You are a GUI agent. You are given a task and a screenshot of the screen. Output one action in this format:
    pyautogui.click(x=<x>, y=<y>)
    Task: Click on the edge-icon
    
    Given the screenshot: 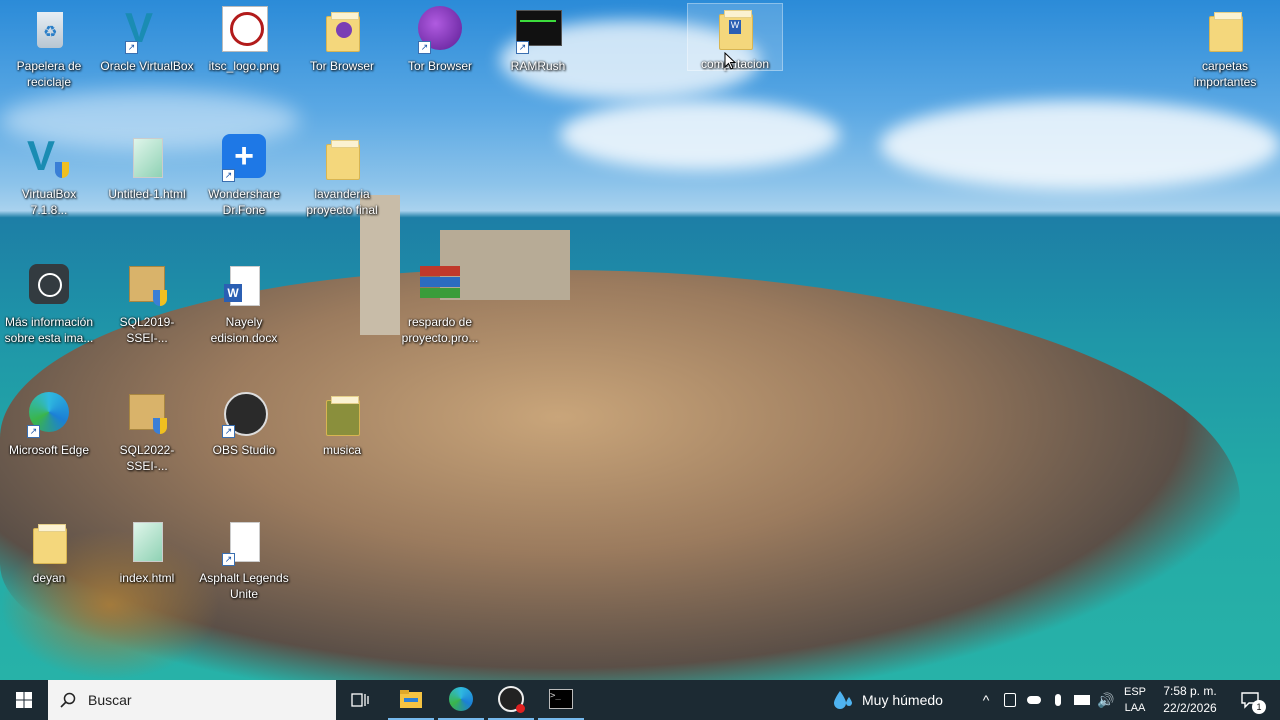 What is the action you would take?
    pyautogui.click(x=461, y=699)
    